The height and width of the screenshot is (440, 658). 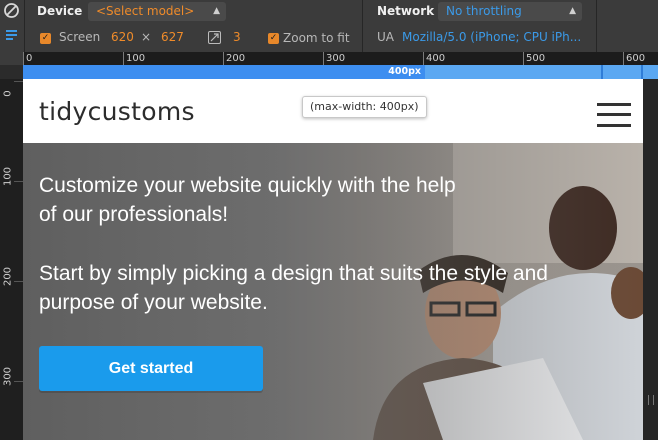 I want to click on zoom-to-fit-label: Zoom to fit, so click(x=316, y=38).